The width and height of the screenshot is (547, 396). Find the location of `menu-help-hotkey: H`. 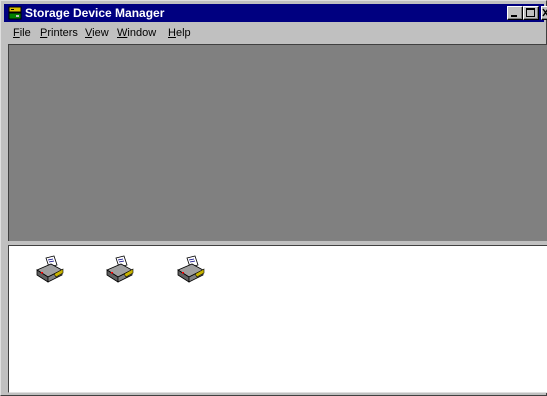

menu-help-hotkey: H is located at coordinates (172, 33).